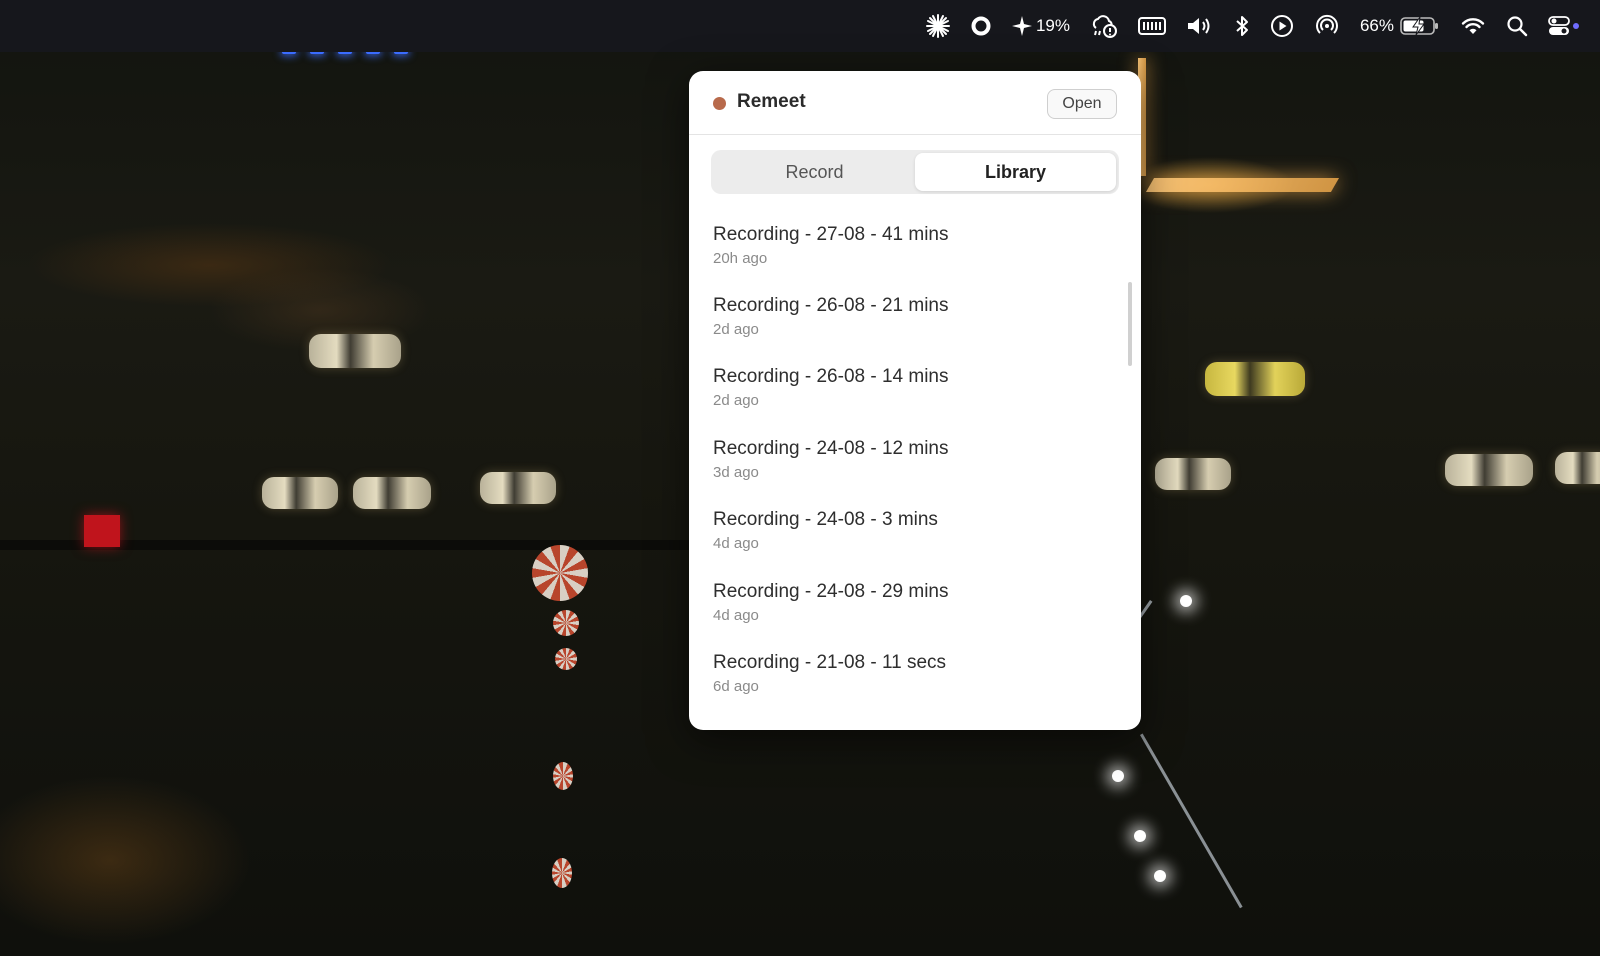 The width and height of the screenshot is (1600, 956). I want to click on view-segmented-control: Record Library, so click(915, 172).